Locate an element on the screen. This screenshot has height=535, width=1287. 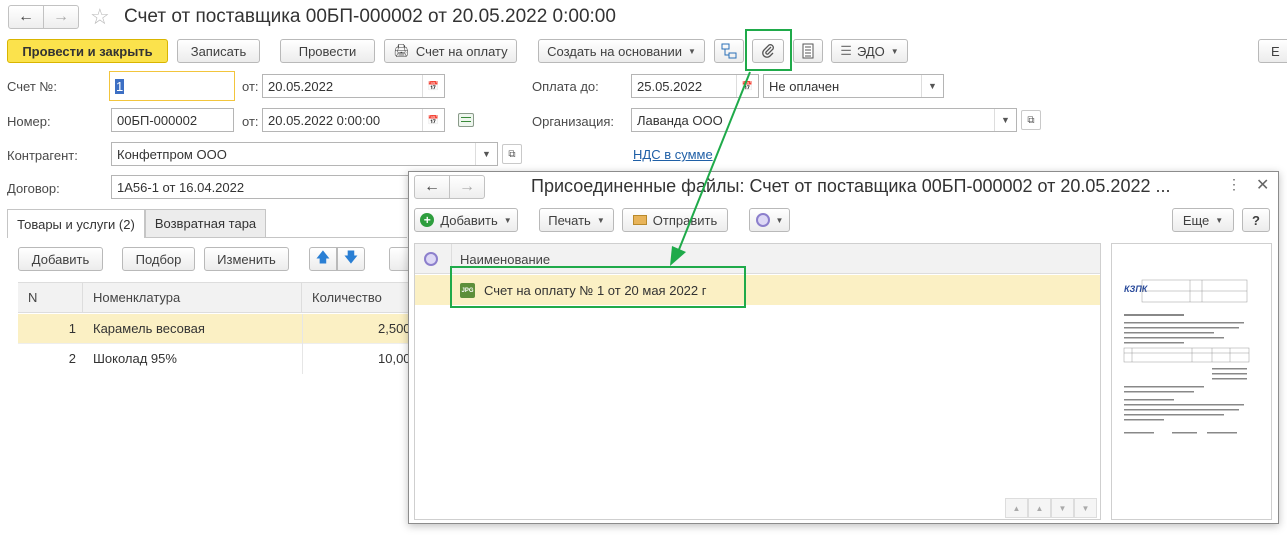
annotation-arrow is located at coordinates (710, 168).